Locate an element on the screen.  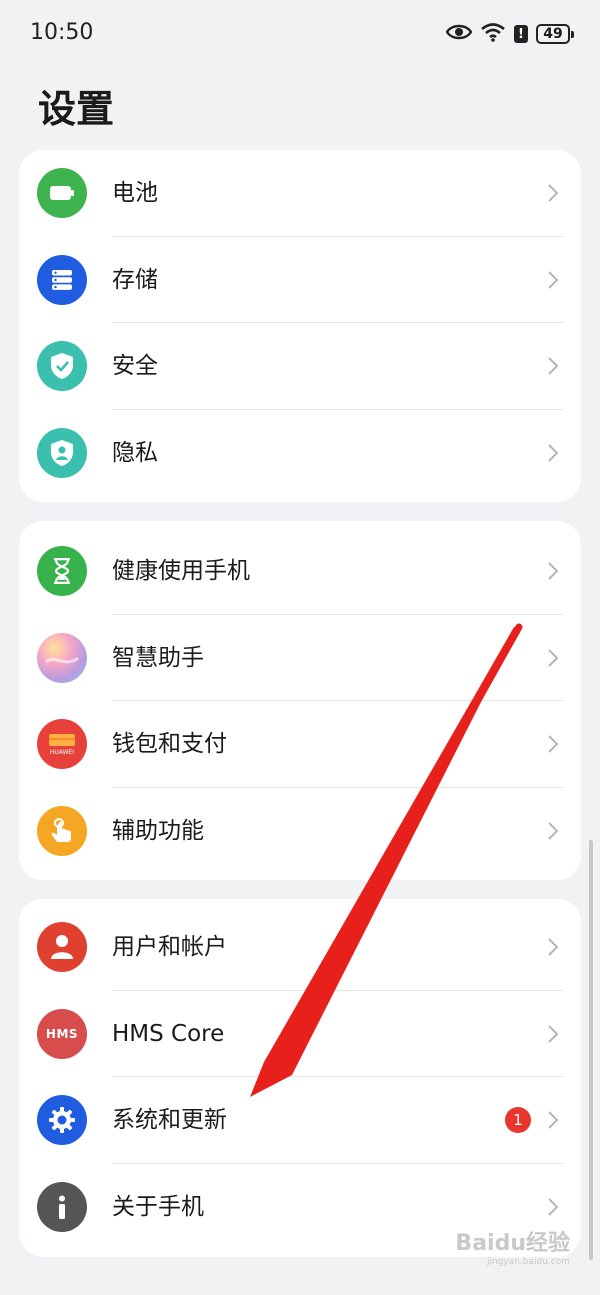
watermark-text: Baidu经验 is located at coordinates (512, 1243).